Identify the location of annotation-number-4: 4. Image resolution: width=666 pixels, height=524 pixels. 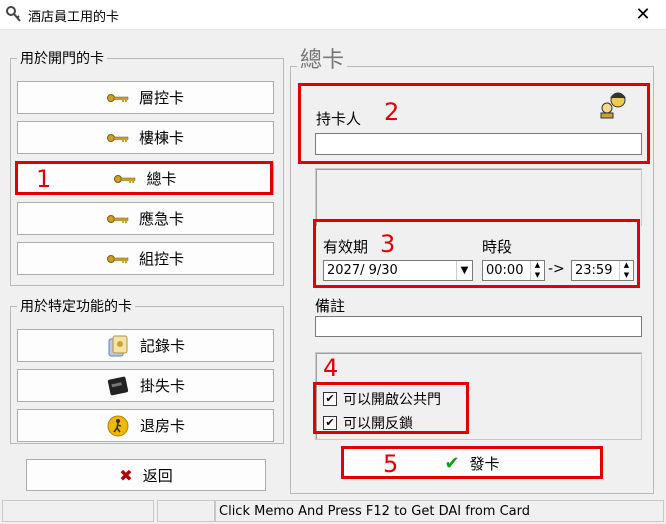
(331, 368).